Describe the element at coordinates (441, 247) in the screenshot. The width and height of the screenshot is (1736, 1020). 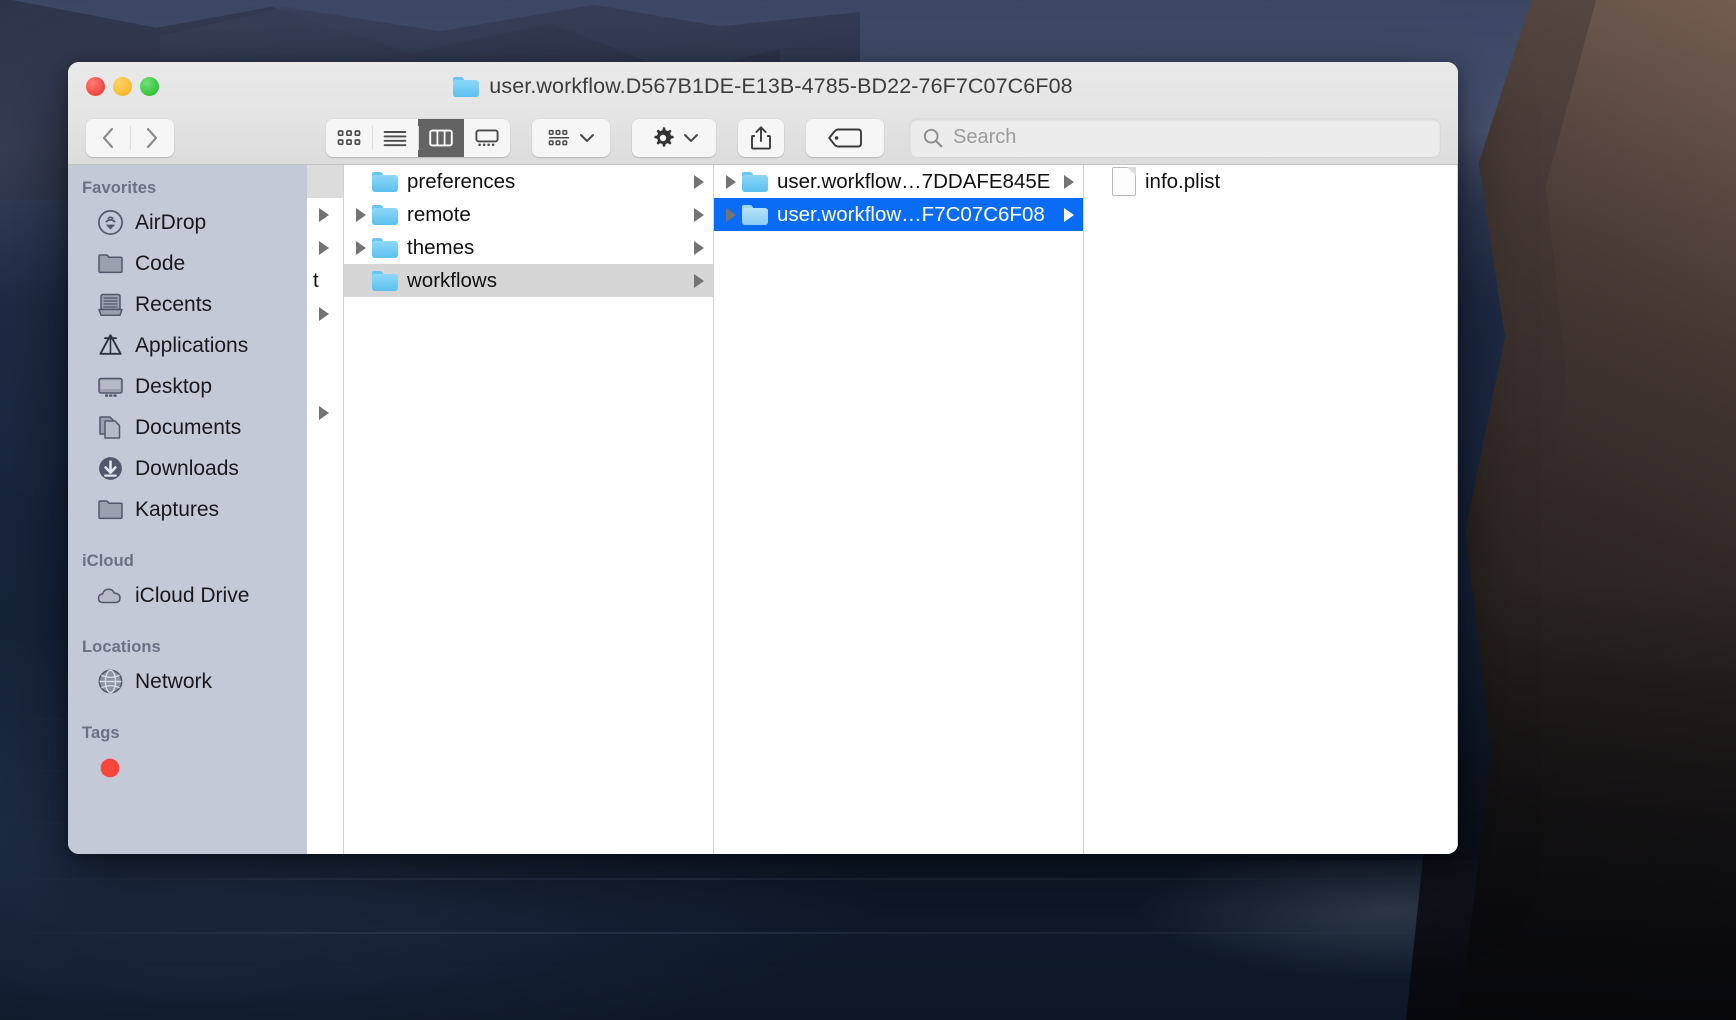
I see `row-label: themes` at that location.